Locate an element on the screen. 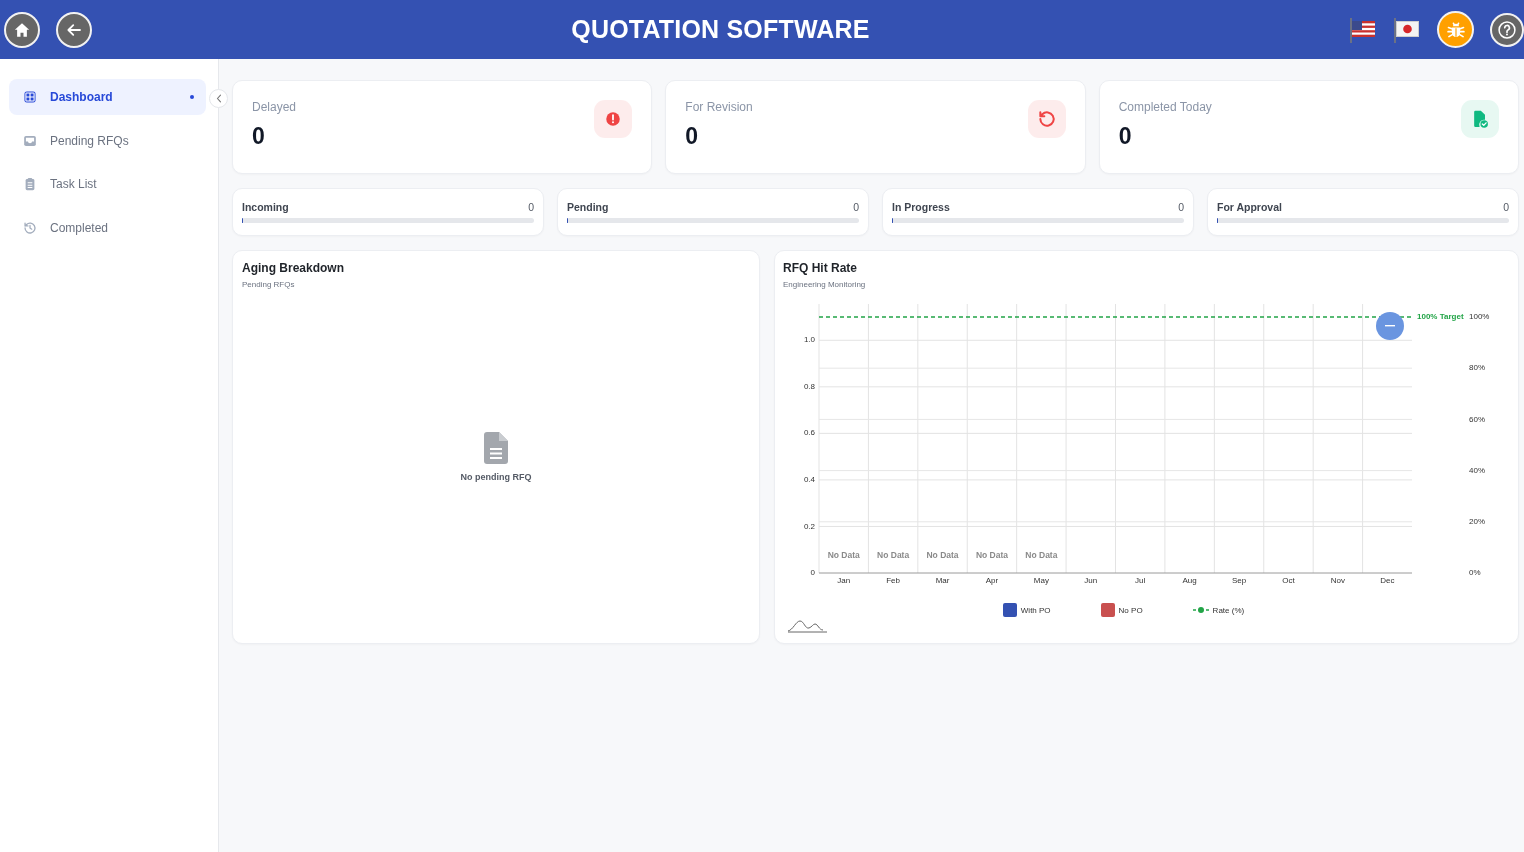 The height and width of the screenshot is (852, 1524). x-axis-label: Jan is located at coordinates (844, 581).